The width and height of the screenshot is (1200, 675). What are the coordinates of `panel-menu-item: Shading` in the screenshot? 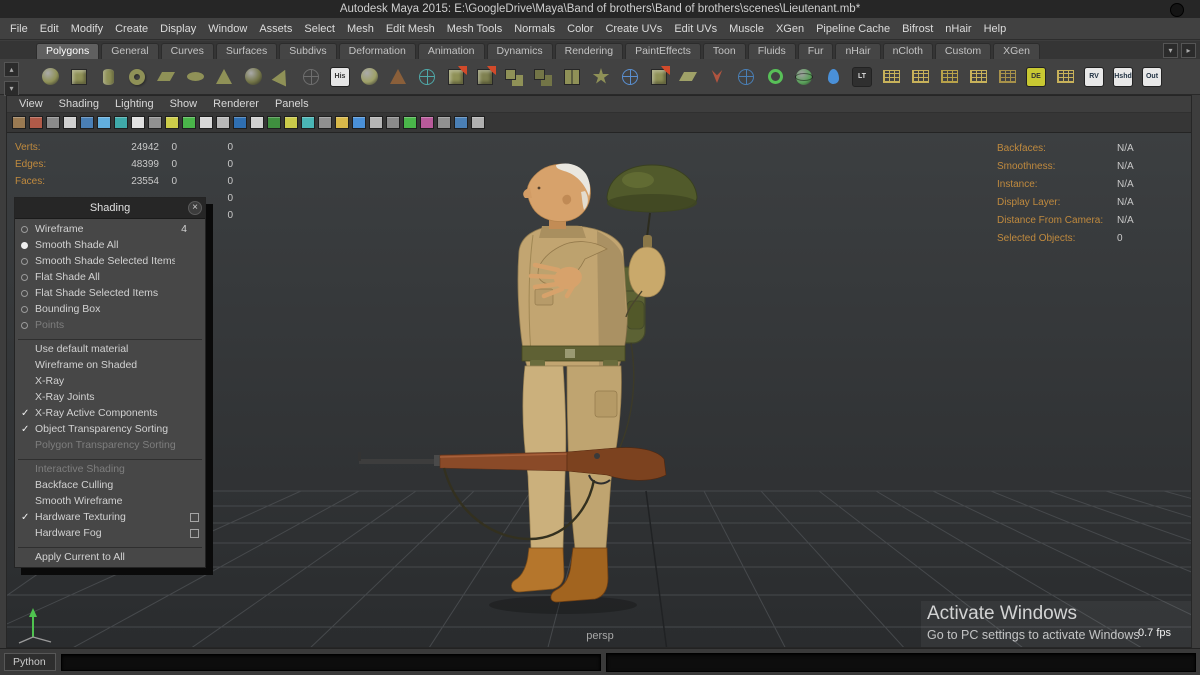 It's located at (79, 104).